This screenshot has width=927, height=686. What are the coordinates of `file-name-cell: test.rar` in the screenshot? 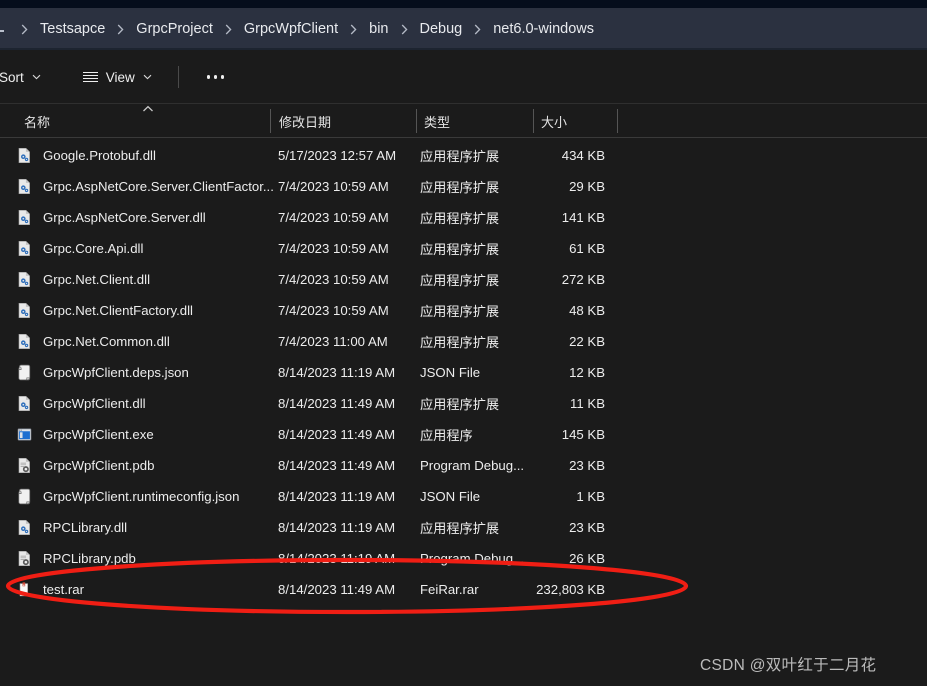 It's located at (50, 589).